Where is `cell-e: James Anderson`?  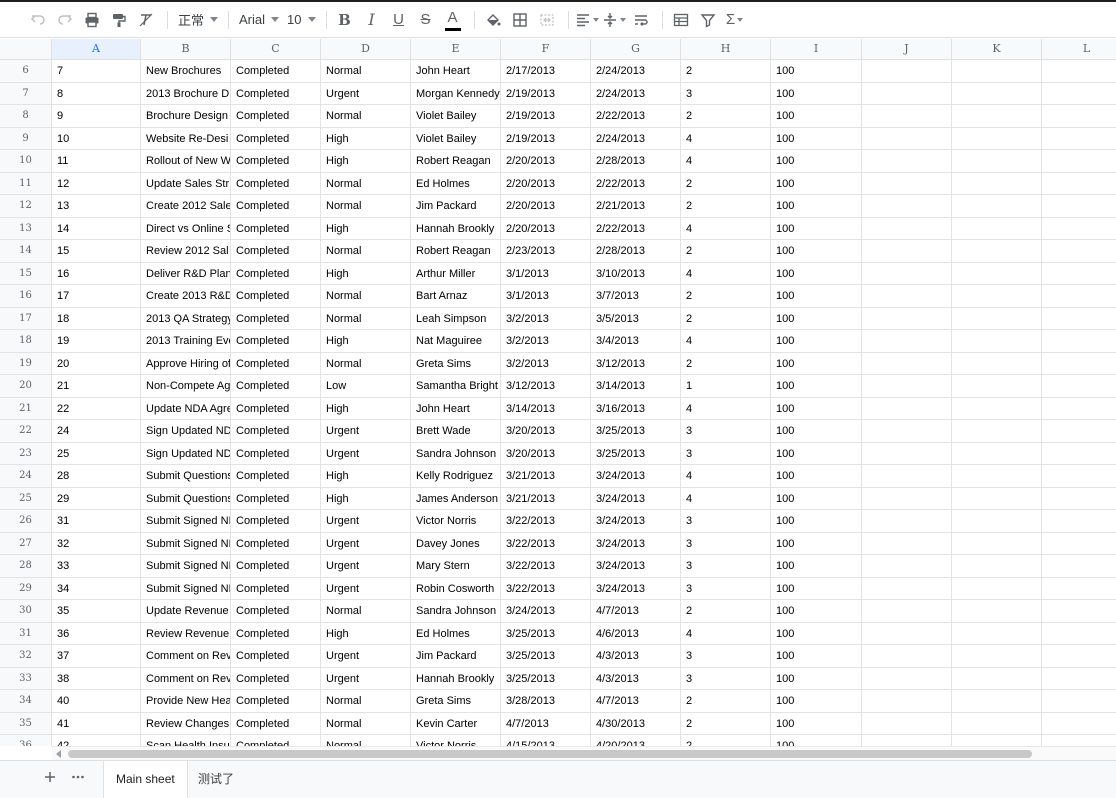 cell-e: James Anderson is located at coordinates (456, 498).